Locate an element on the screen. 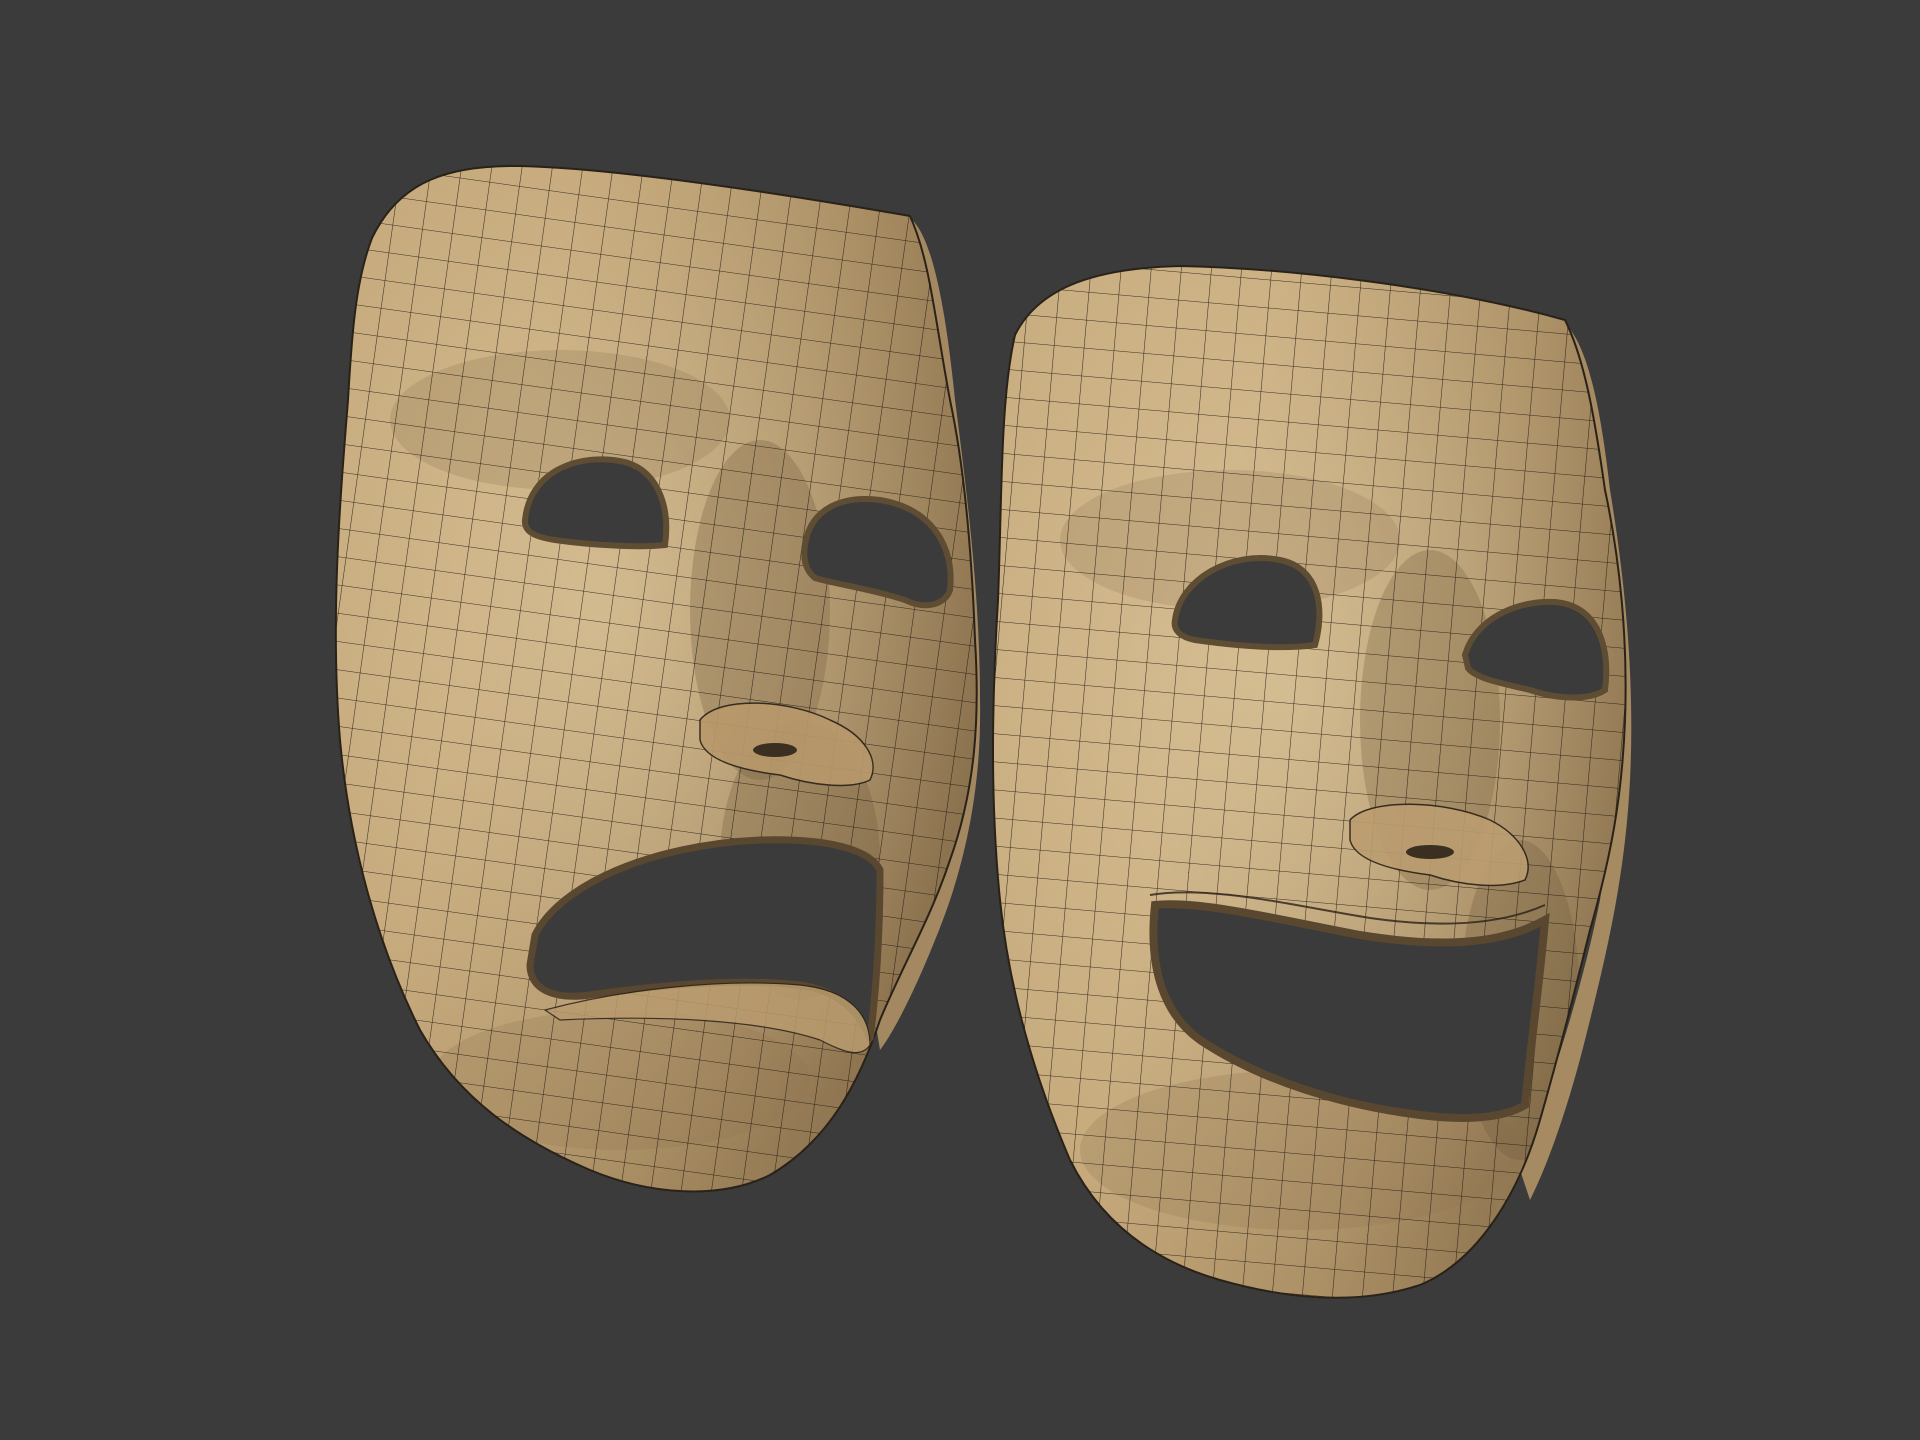  comedy-nostril is located at coordinates (1430, 852).